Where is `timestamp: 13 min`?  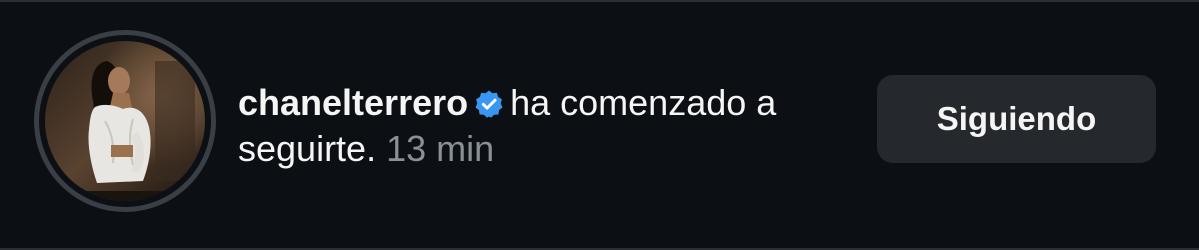 timestamp: 13 min is located at coordinates (440, 148).